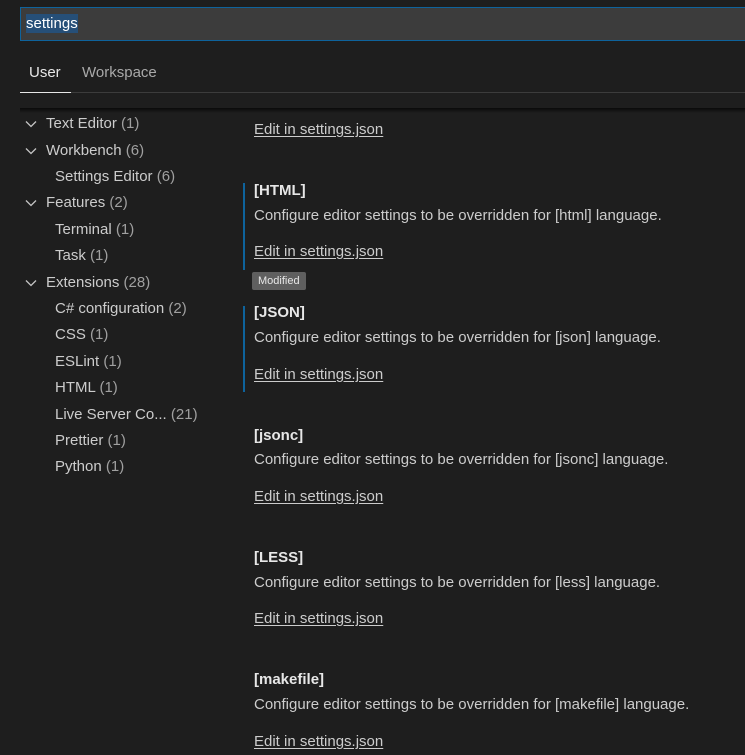 This screenshot has width=745, height=755. Describe the element at coordinates (79, 440) in the screenshot. I see `toc-label: Prettier` at that location.